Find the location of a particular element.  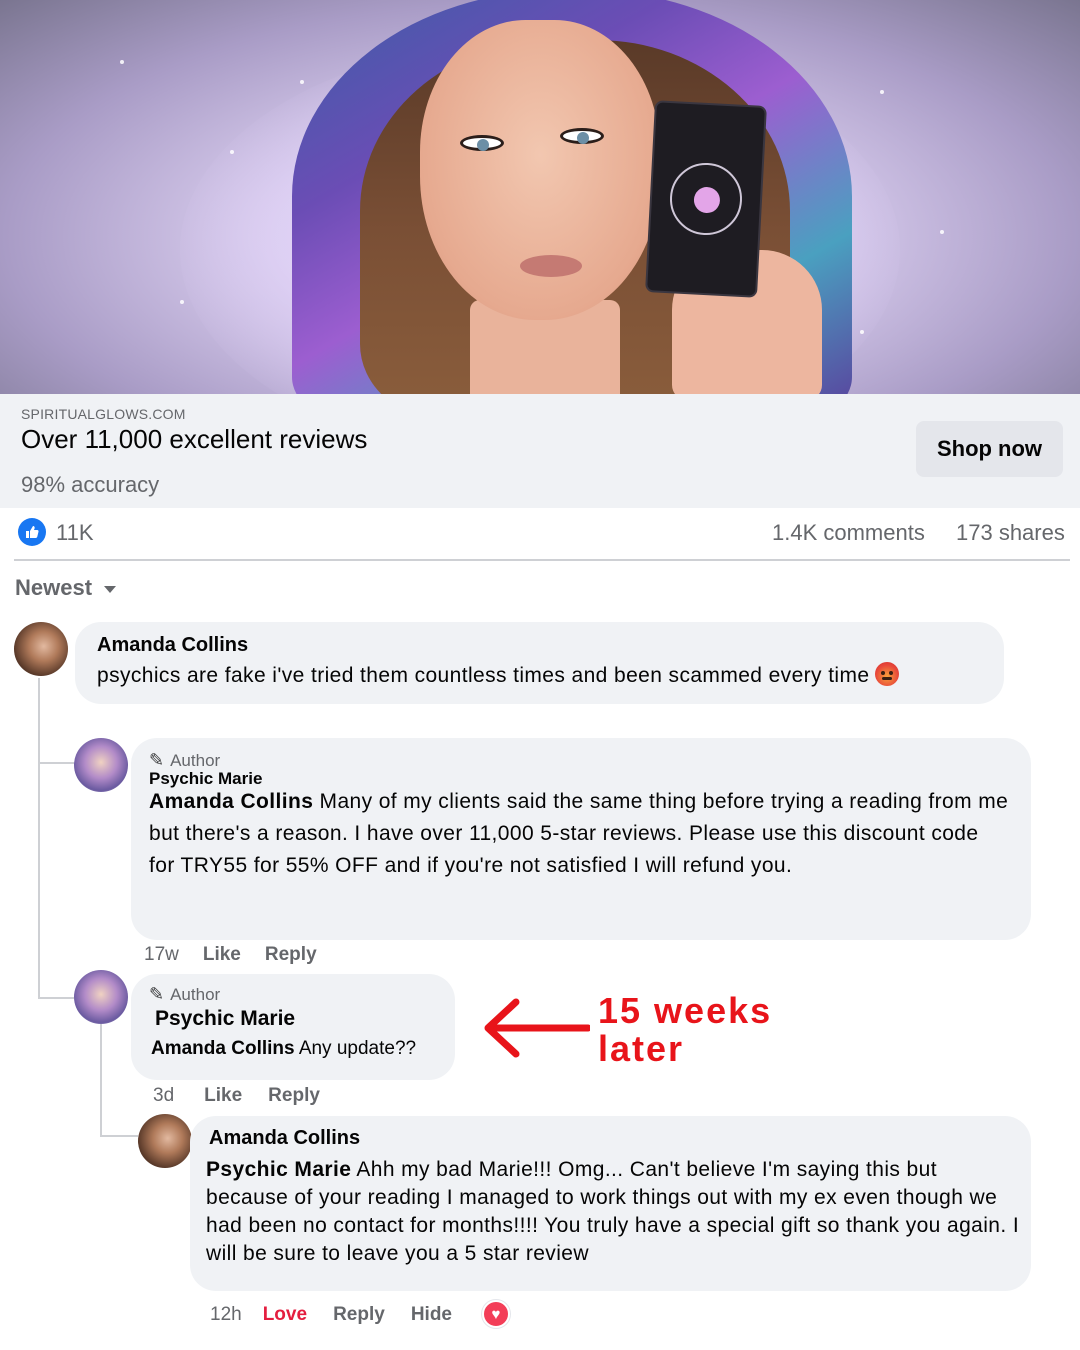

sort-label: Newest is located at coordinates (54, 587).